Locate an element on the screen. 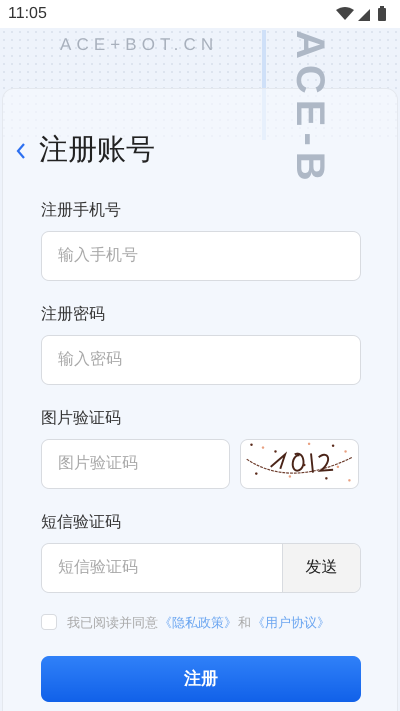  field-label: 图片验证码 is located at coordinates (81, 418).